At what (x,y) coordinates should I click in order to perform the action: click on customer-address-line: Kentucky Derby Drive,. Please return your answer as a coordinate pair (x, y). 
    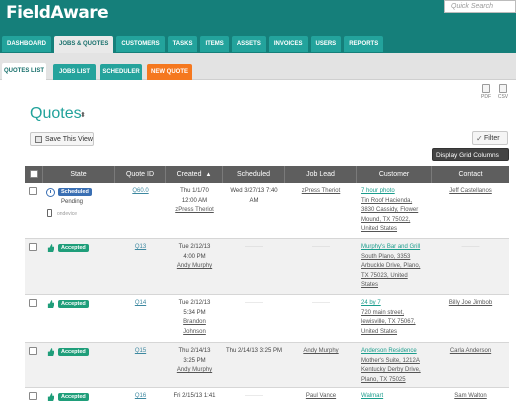
    Looking at the image, I should click on (396, 371).